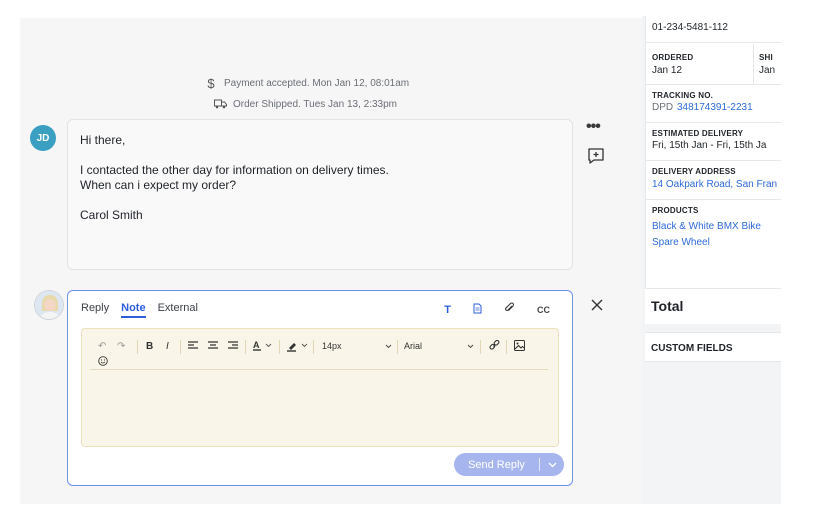  I want to click on send-reply-group: Send Reply, so click(509, 464).